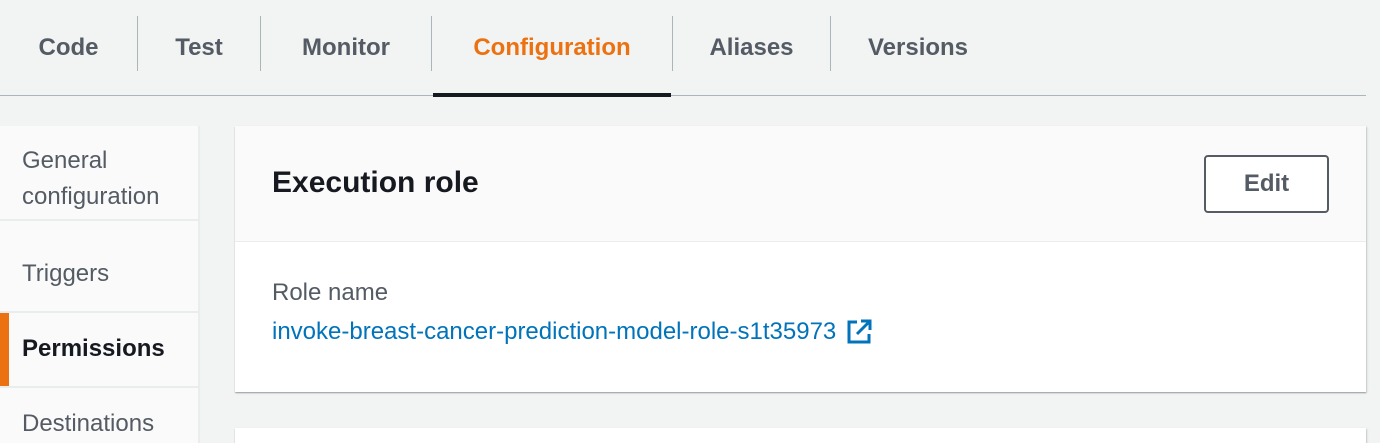  Describe the element at coordinates (918, 47) in the screenshot. I see `tab-versions: Versions` at that location.